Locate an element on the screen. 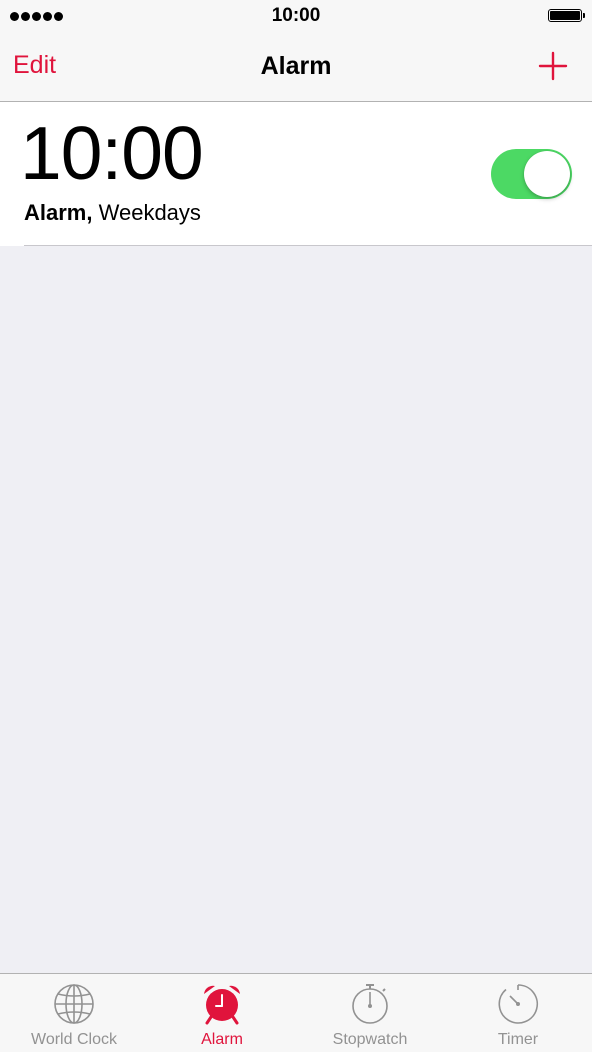 Image resolution: width=592 pixels, height=1052 pixels. navigation-bar: Edit Alarm is located at coordinates (296, 67).